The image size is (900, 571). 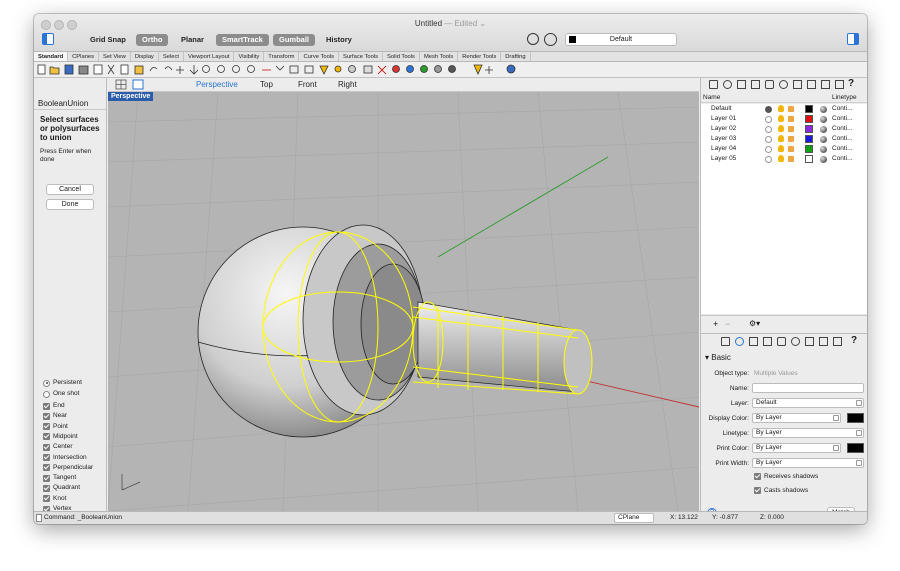 I want to click on planar-toggle: Planar, so click(x=192, y=40).